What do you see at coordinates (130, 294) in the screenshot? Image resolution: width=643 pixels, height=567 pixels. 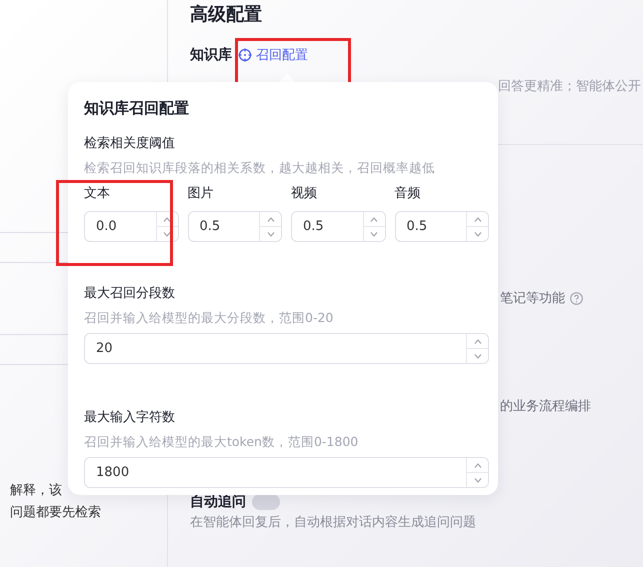 I see `setting-label: 最大召回分段数` at bounding box center [130, 294].